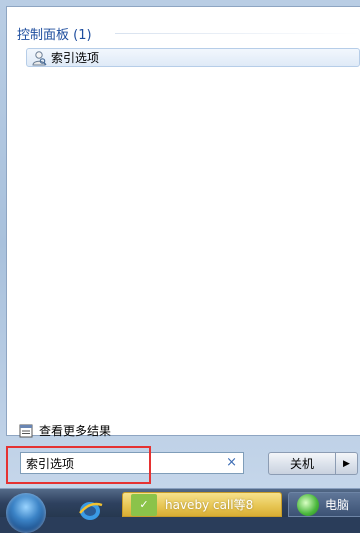 The width and height of the screenshot is (360, 533). What do you see at coordinates (337, 505) in the screenshot?
I see `second-task-label: 电脑` at bounding box center [337, 505].